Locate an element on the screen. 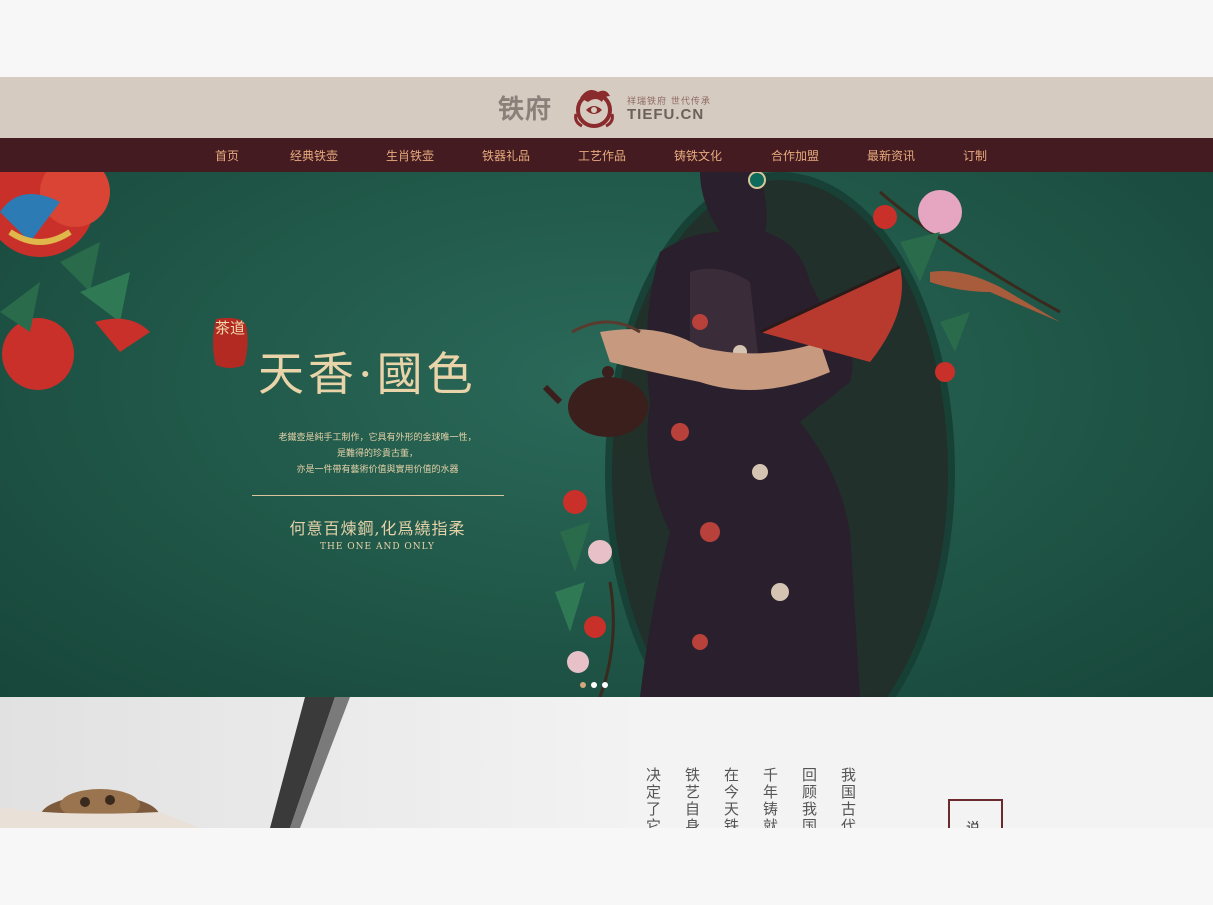 Image resolution: width=1213 pixels, height=905 pixels. intro-column-5: 回顾我国 is located at coordinates (810, 797).